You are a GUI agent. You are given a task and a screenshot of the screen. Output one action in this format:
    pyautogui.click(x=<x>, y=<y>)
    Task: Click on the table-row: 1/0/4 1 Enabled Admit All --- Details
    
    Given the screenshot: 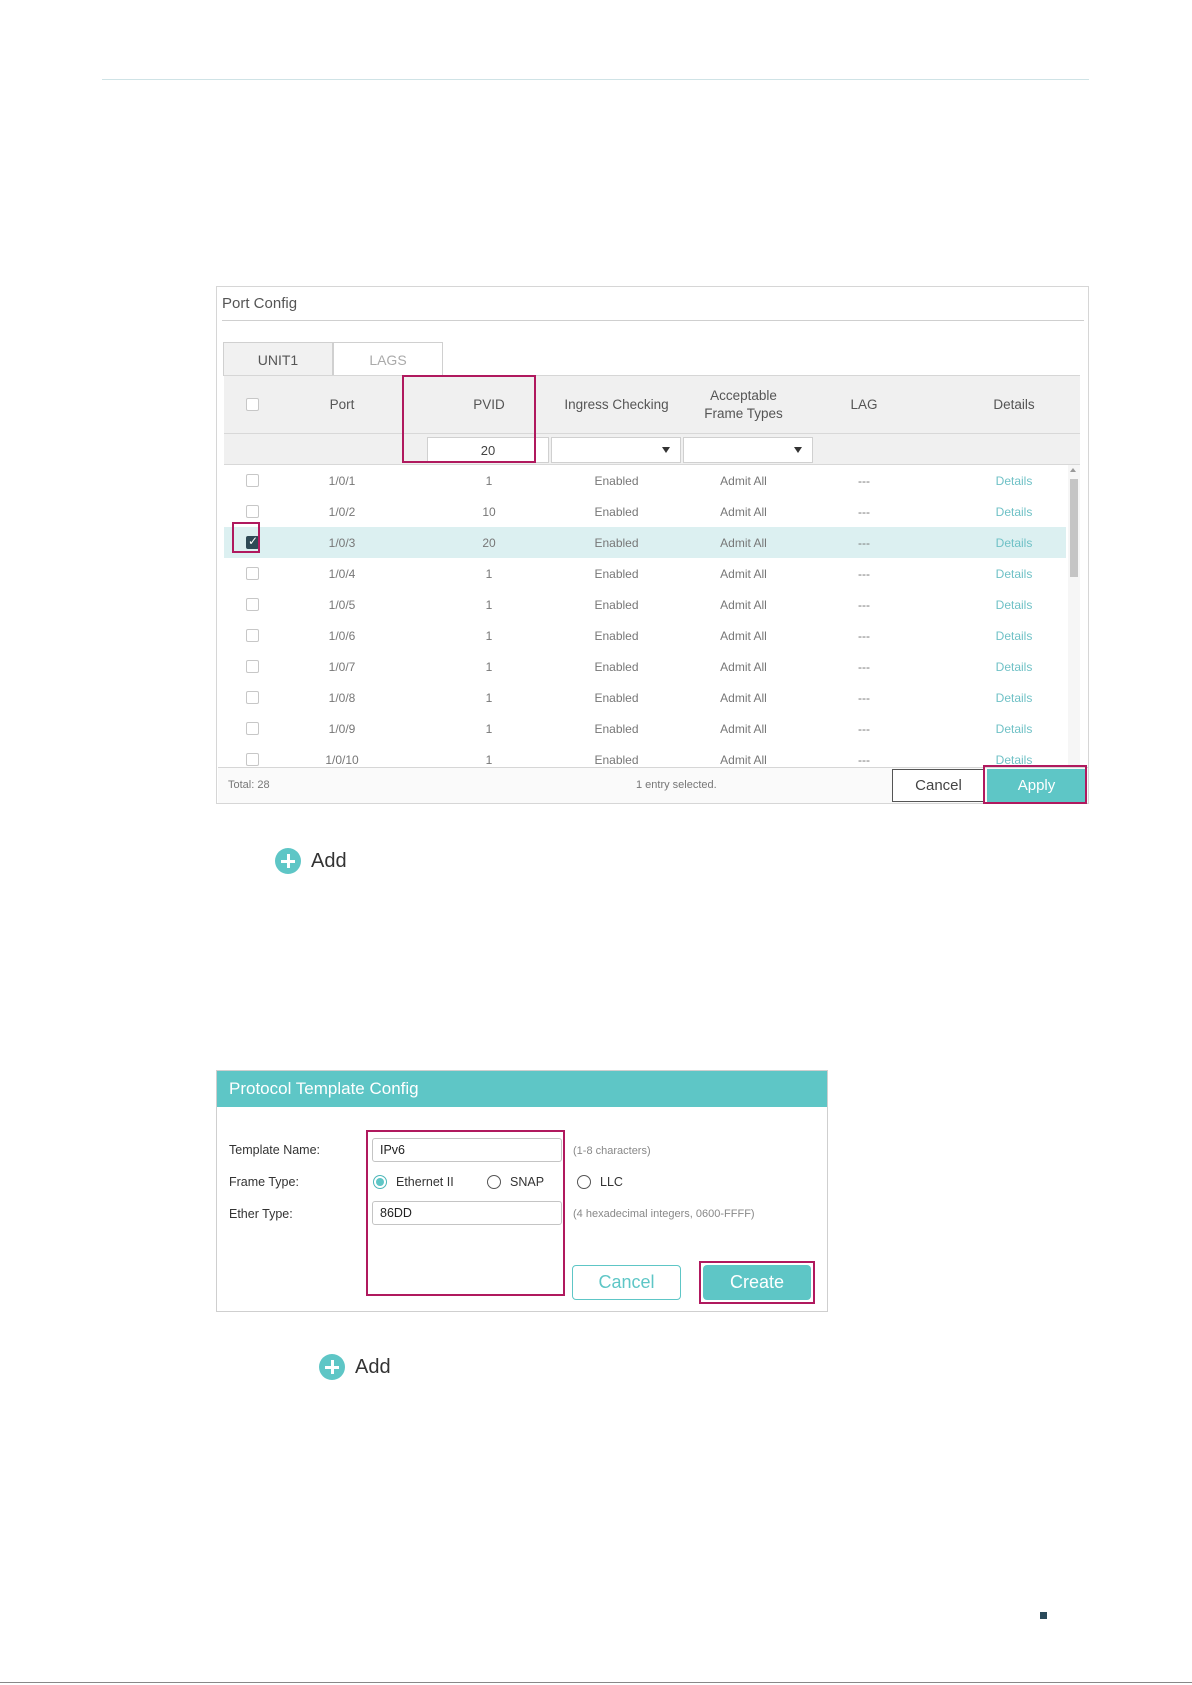 What is the action you would take?
    pyautogui.click(x=645, y=573)
    